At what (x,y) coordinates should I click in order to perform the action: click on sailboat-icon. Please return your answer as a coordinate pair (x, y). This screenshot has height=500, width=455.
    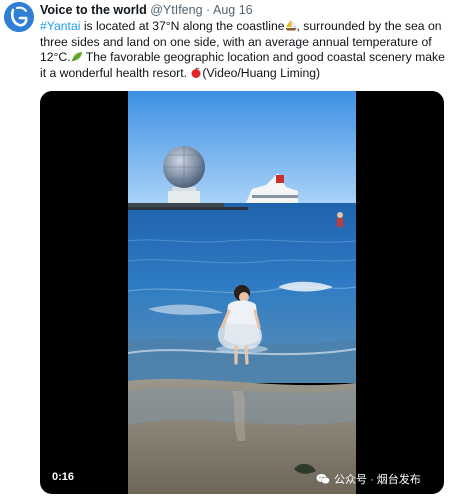
    Looking at the image, I should click on (291, 25).